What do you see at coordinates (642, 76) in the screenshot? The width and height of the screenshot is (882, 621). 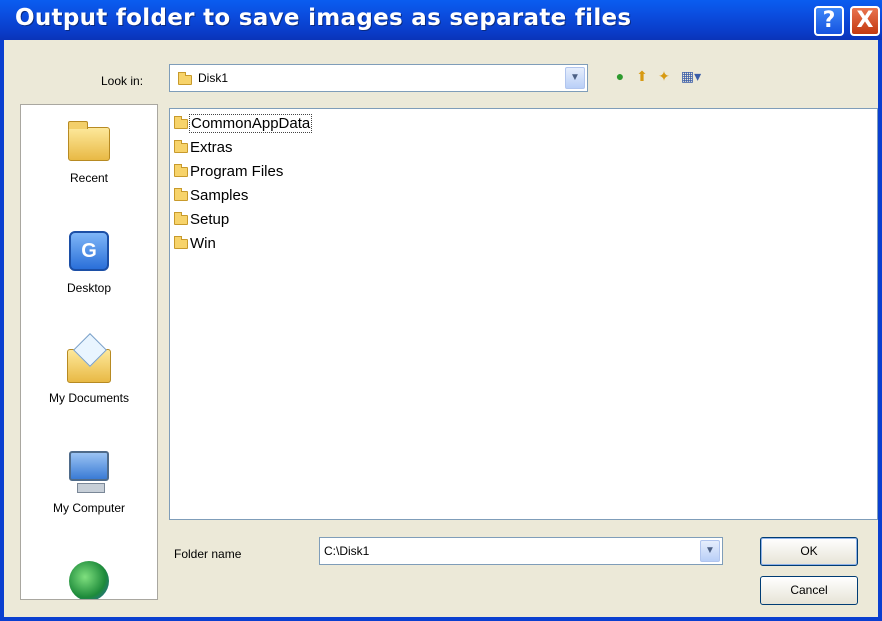 I see `up-folder-icon: ⬆` at bounding box center [642, 76].